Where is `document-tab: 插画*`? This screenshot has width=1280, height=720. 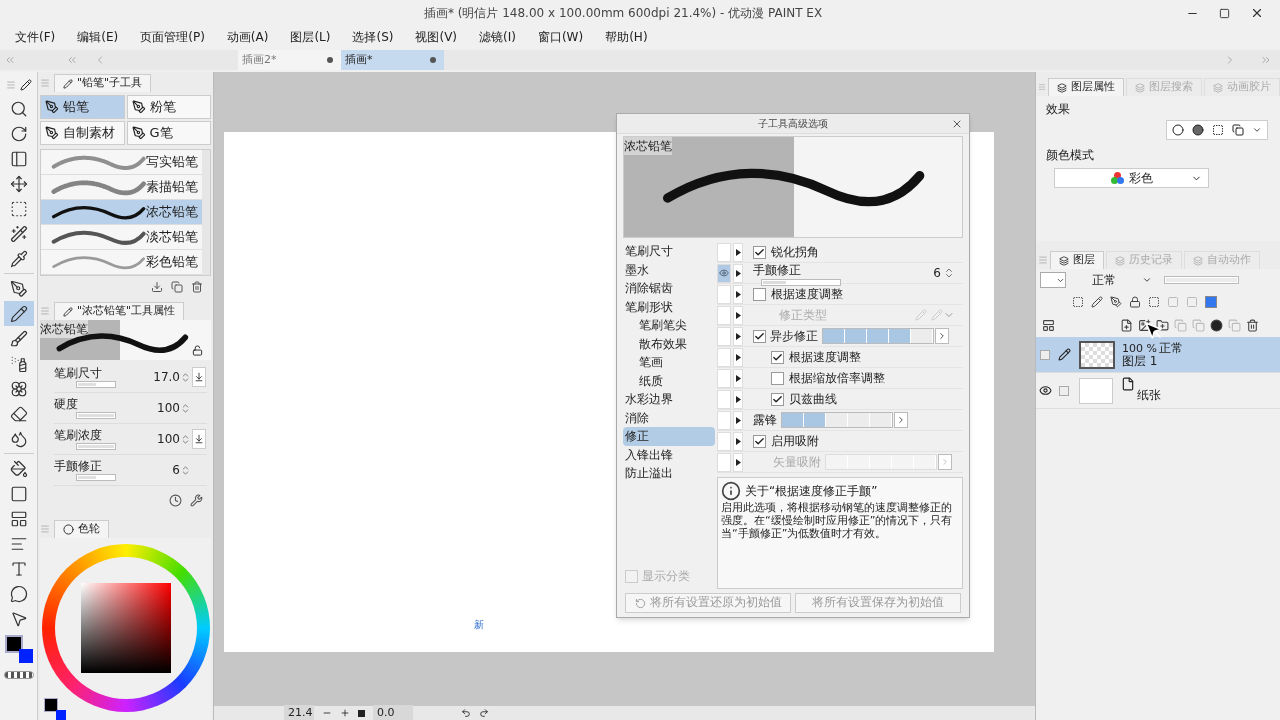 document-tab: 插画* is located at coordinates (392, 60).